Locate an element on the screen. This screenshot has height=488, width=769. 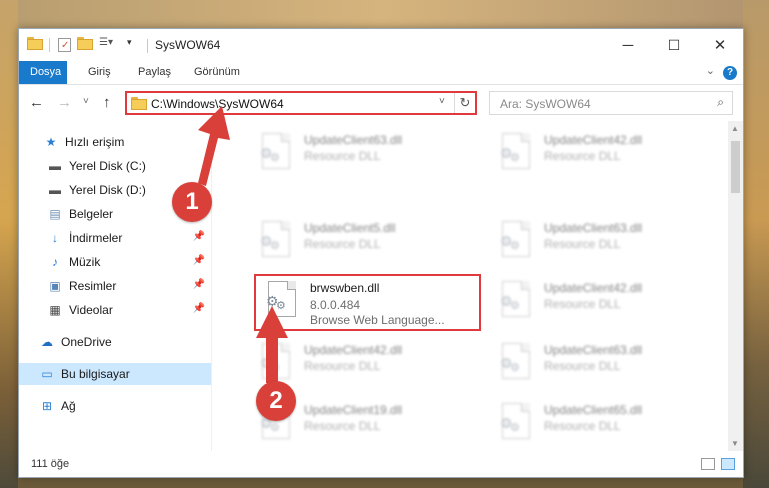
quick-access-toolbar: ✓ ☰▾ ▾ is located at coordinates (85, 45).